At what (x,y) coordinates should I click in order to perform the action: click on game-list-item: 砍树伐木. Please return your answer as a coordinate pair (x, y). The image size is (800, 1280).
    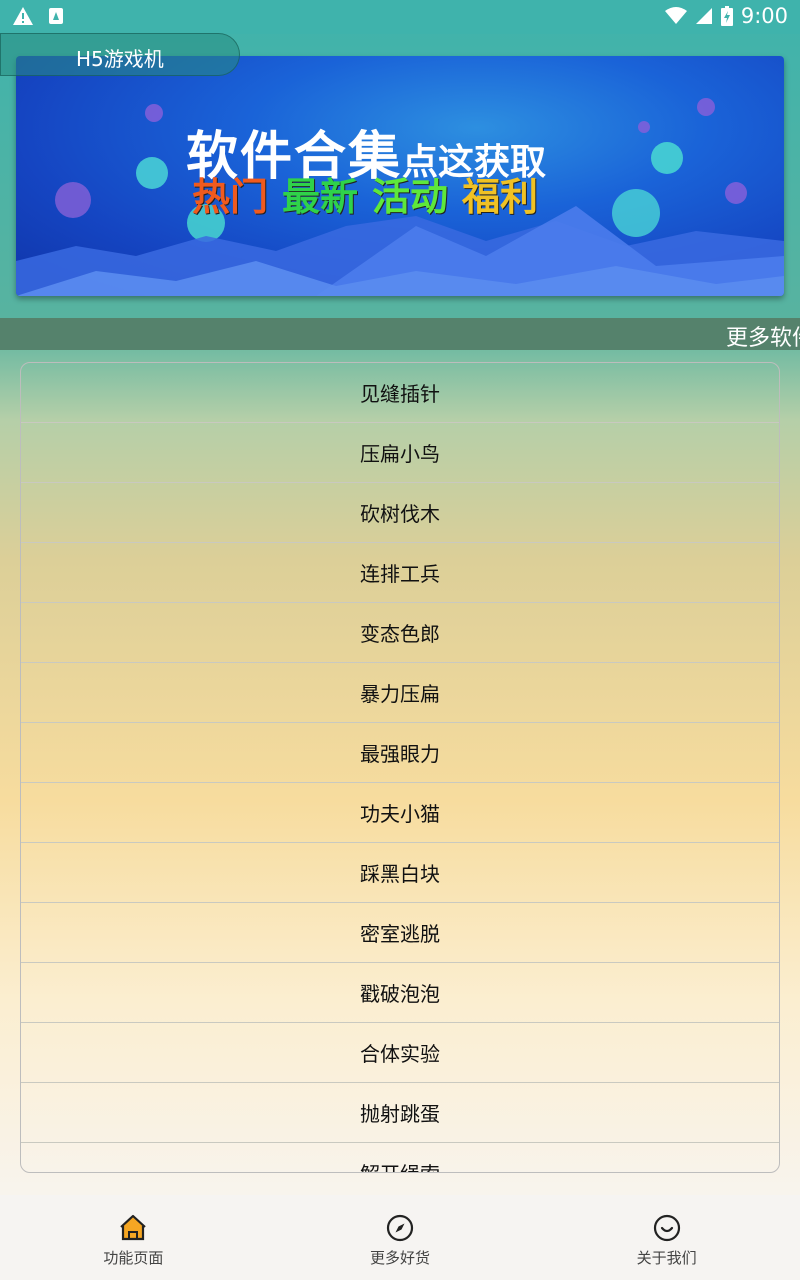
    Looking at the image, I should click on (400, 513).